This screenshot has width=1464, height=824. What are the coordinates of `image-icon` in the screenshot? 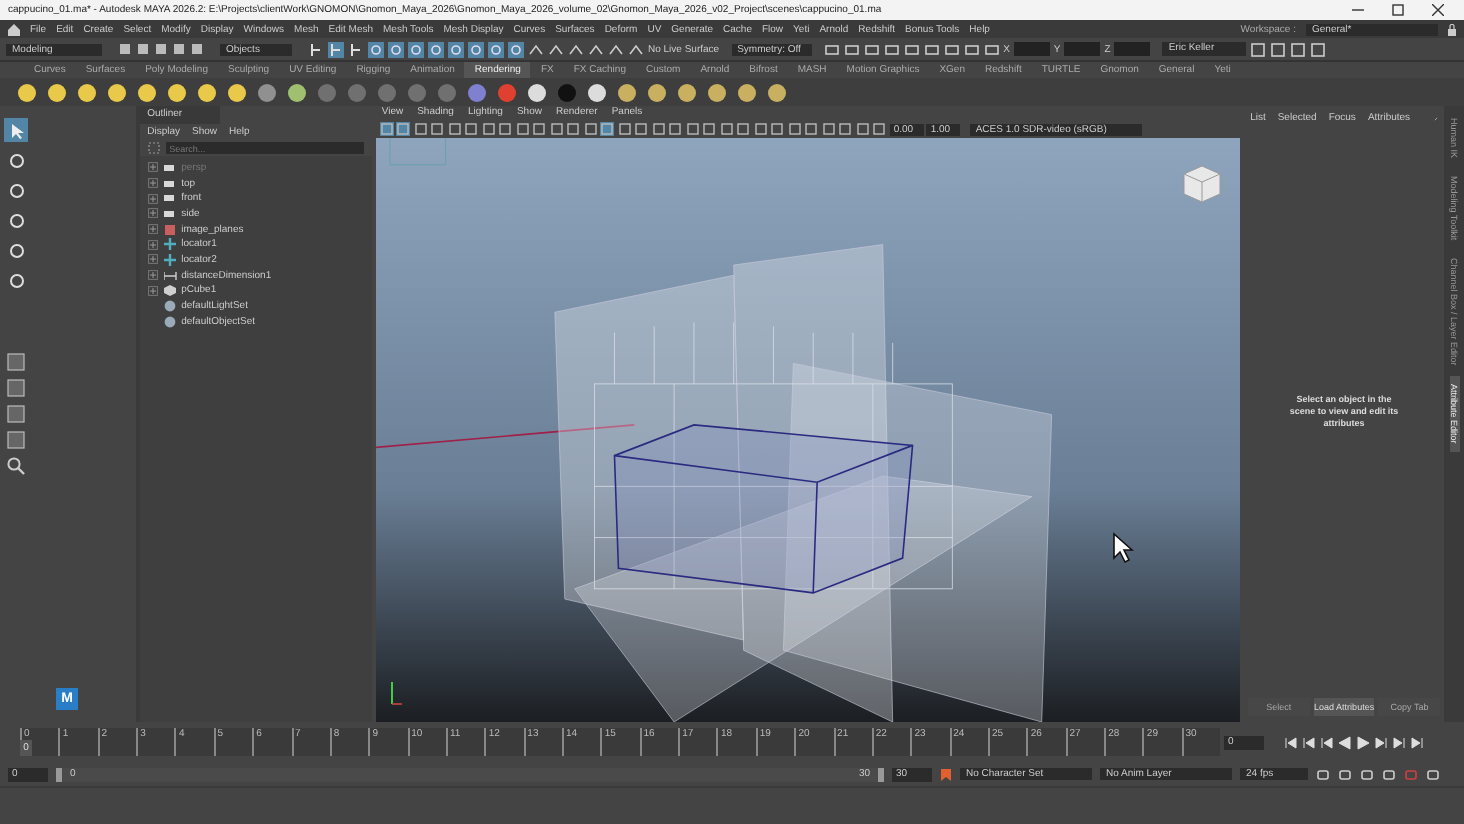 It's located at (170, 229).